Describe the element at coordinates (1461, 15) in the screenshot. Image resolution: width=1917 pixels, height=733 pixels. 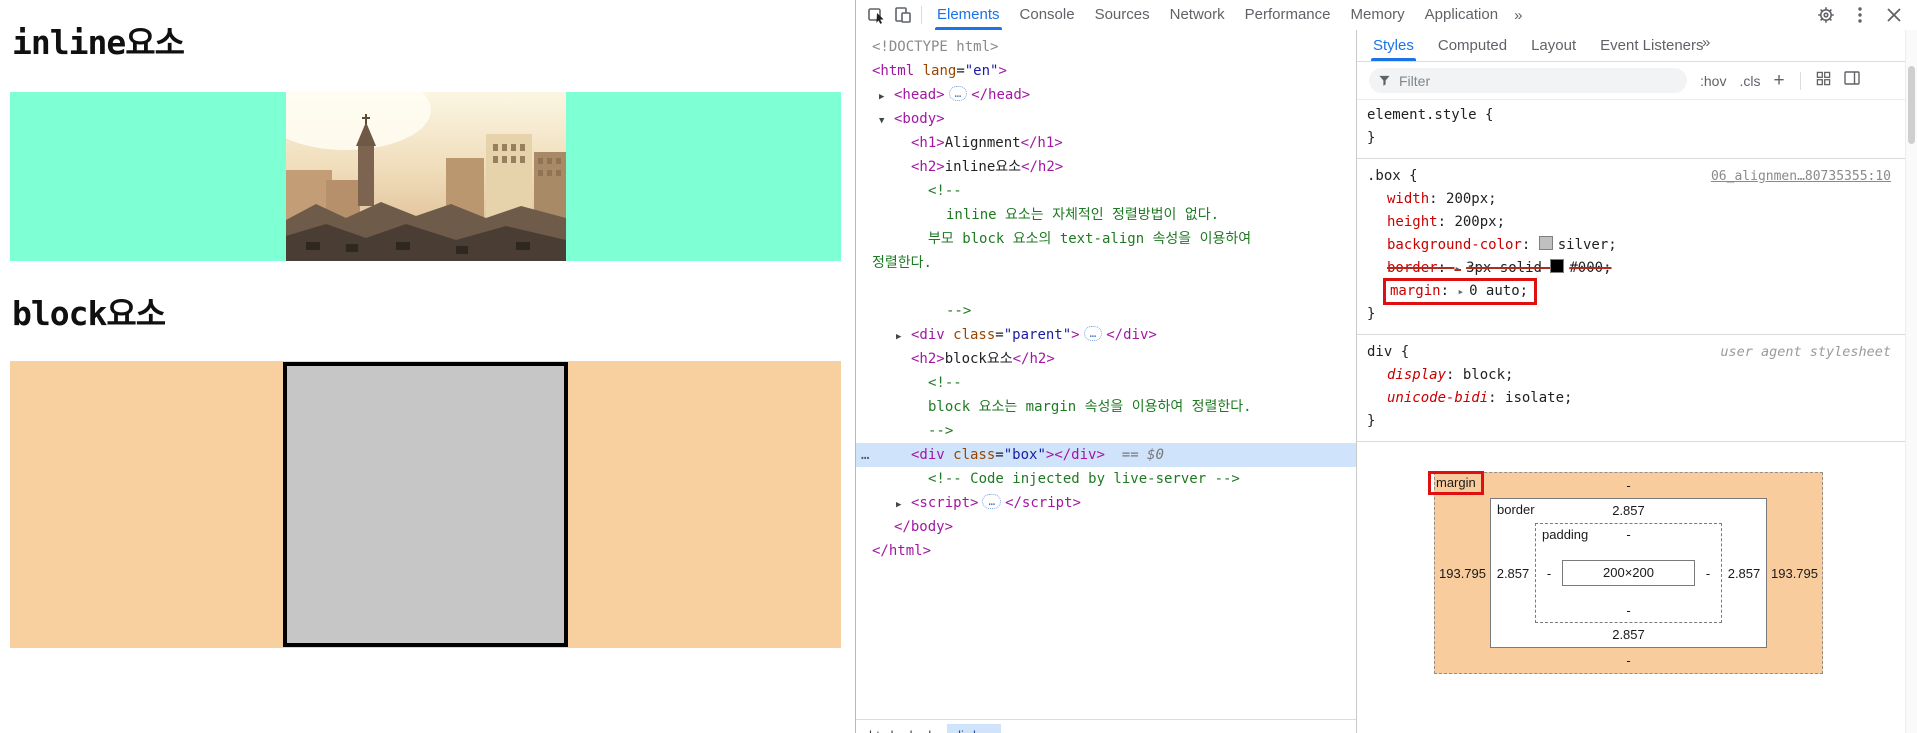
I see `tab-application: Application` at that location.